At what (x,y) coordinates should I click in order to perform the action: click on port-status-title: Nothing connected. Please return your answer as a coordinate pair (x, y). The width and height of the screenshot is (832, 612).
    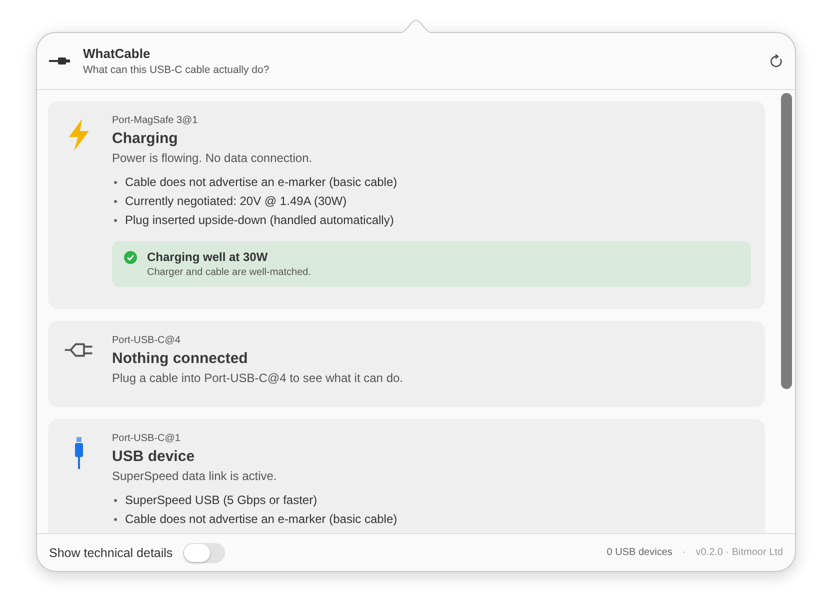
    Looking at the image, I should click on (180, 358).